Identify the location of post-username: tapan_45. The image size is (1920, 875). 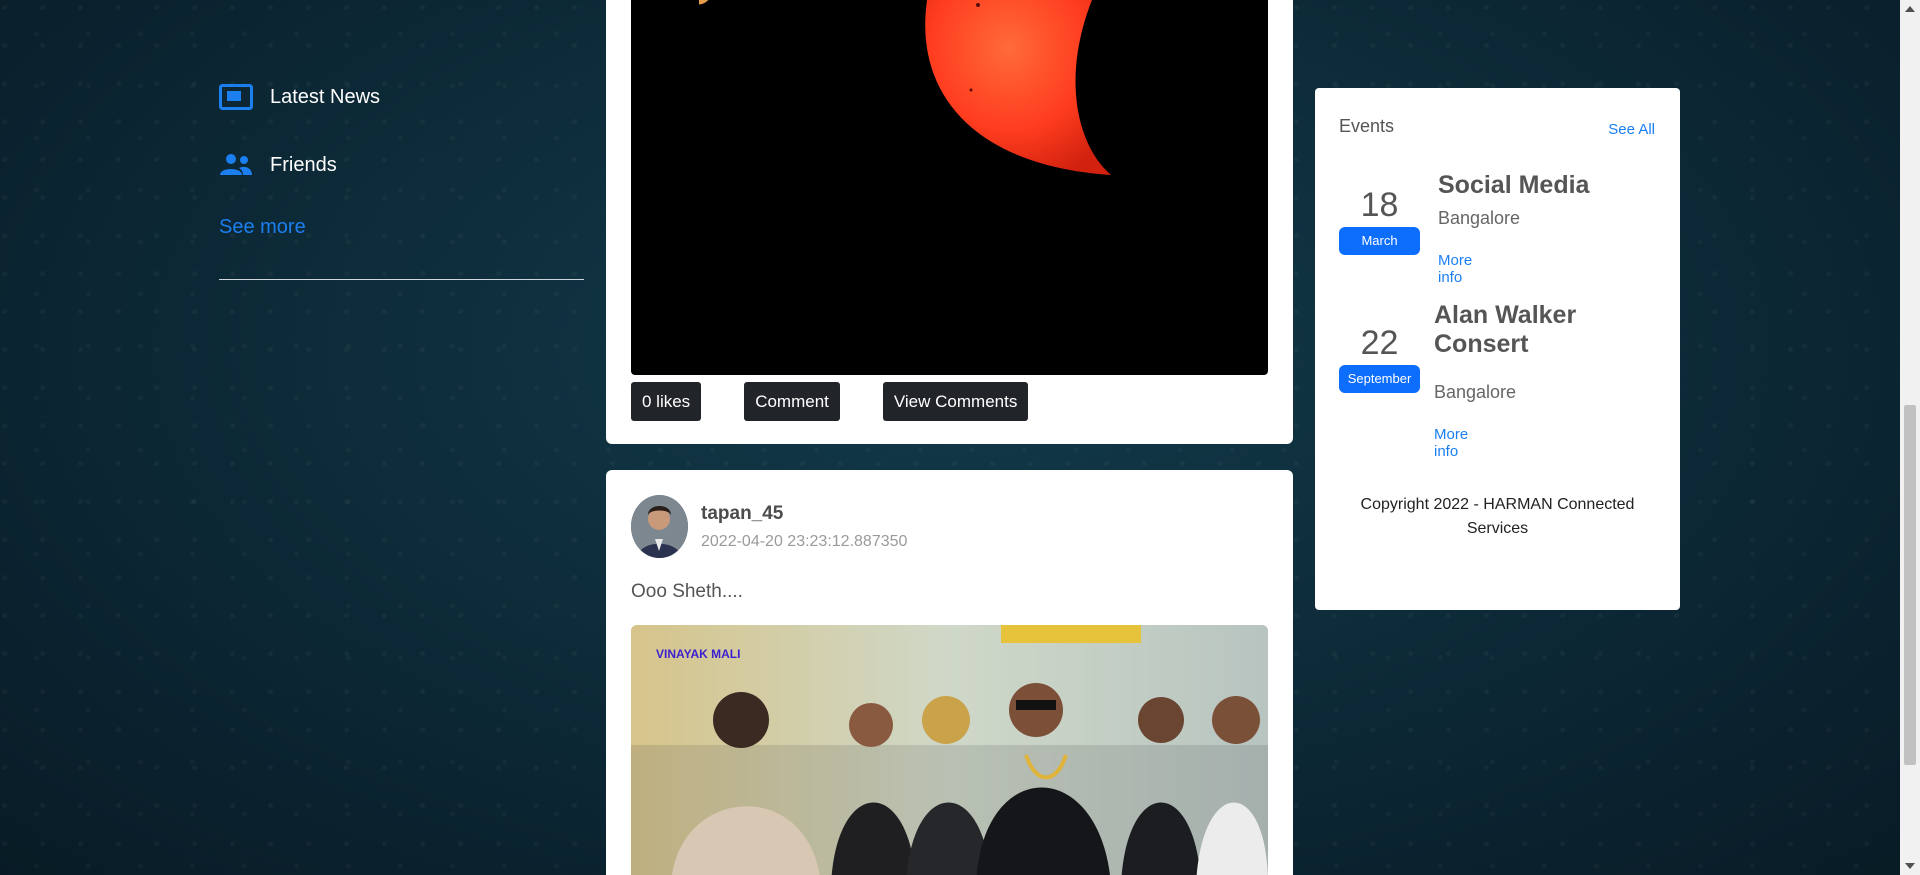
(742, 514).